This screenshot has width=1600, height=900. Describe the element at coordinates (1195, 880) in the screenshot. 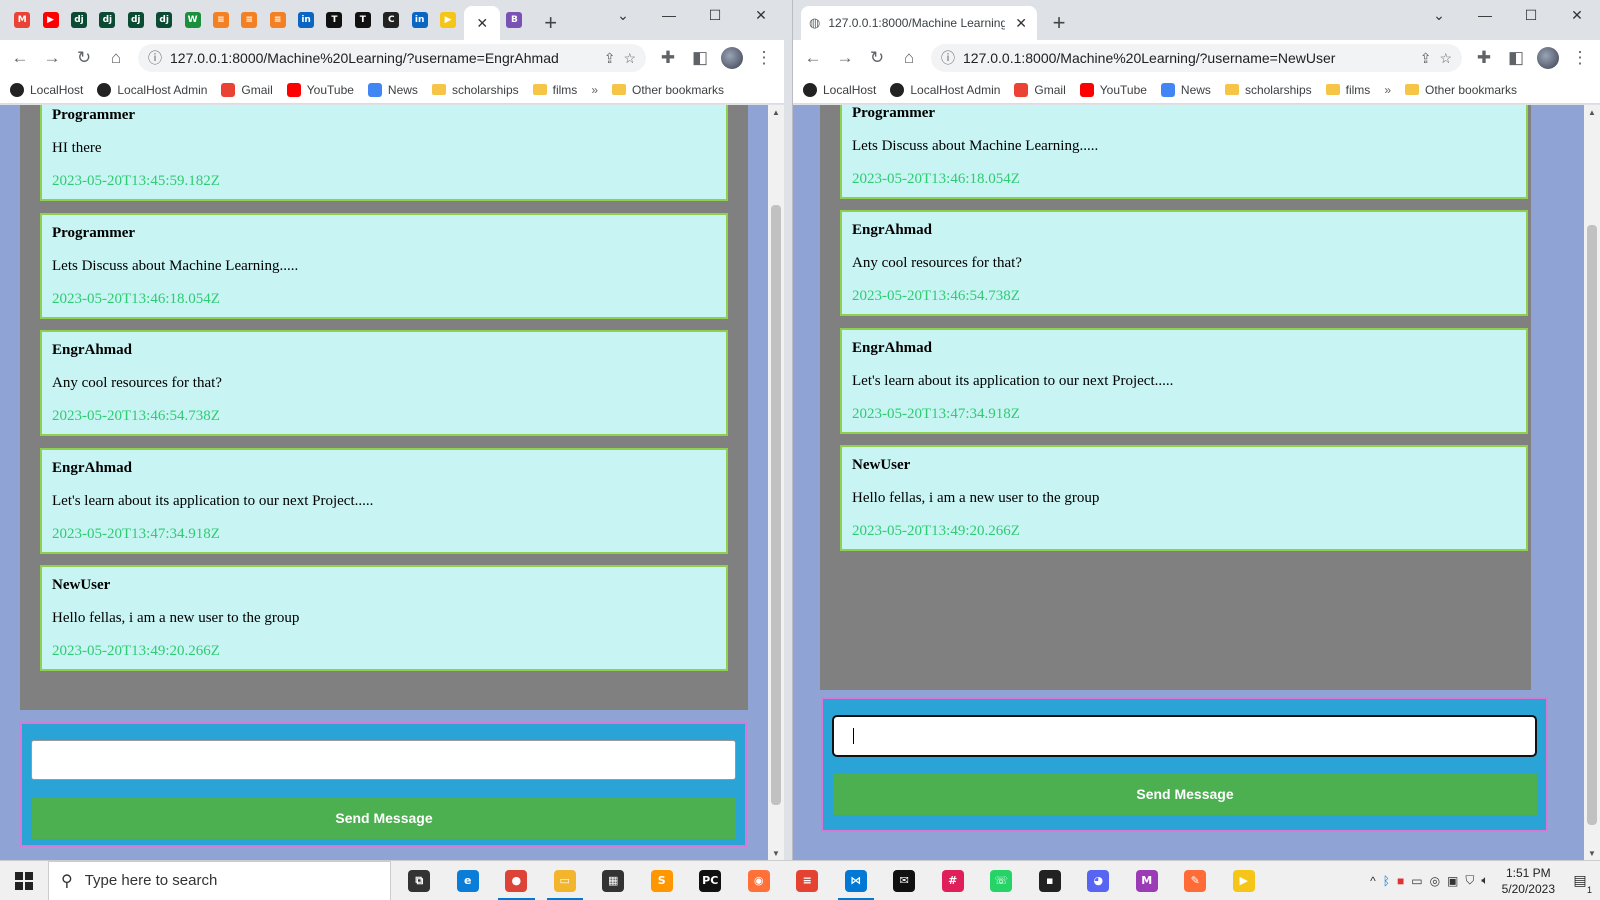

I see `taskbar-app: ✎` at that location.